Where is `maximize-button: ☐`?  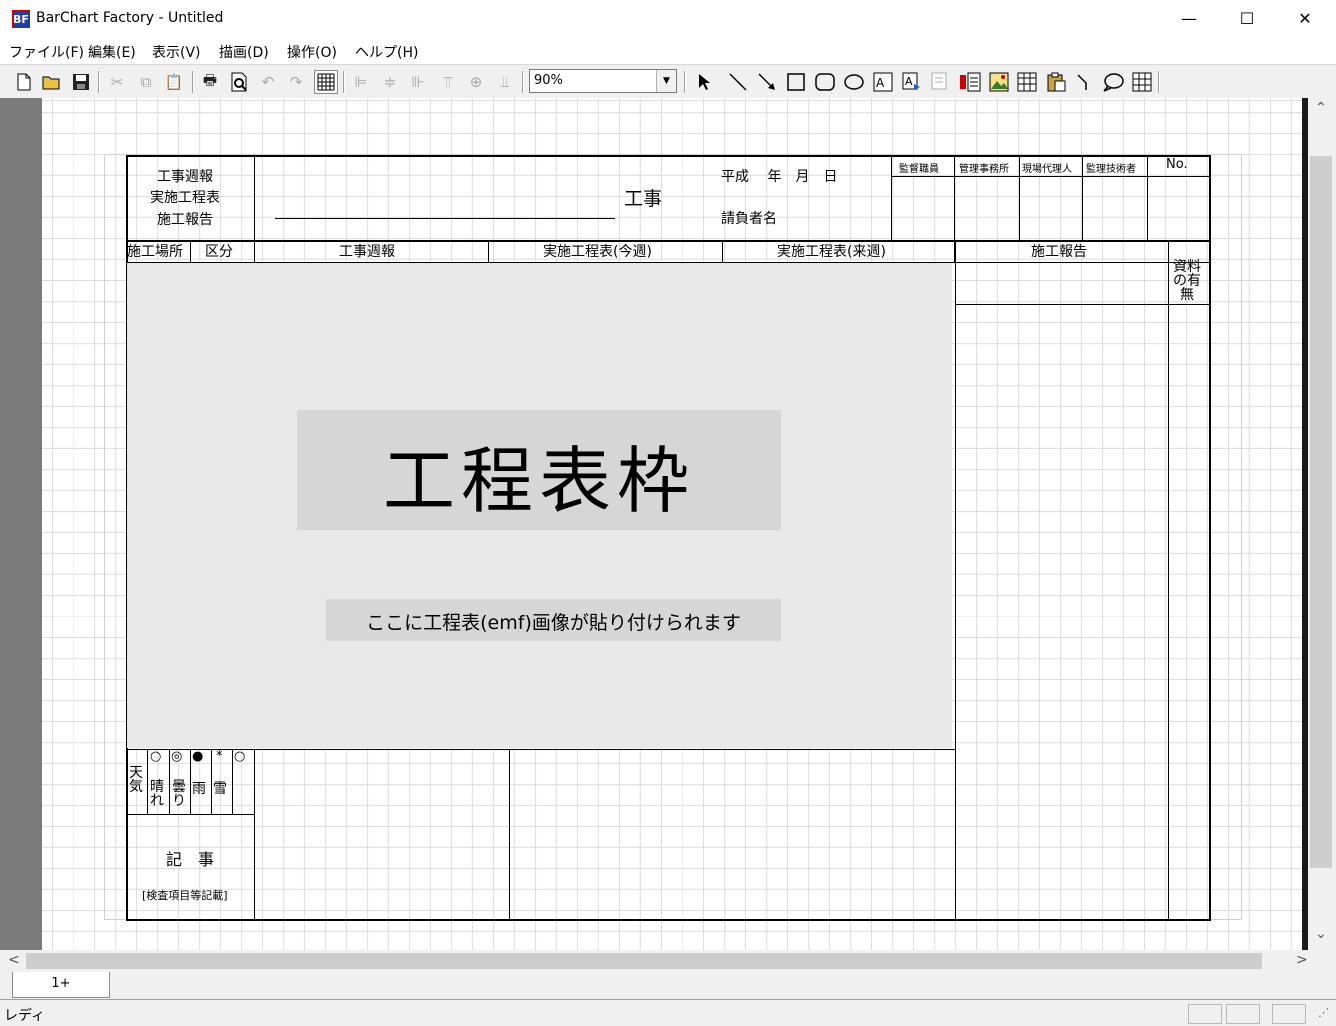
maximize-button: ☐ is located at coordinates (1247, 19).